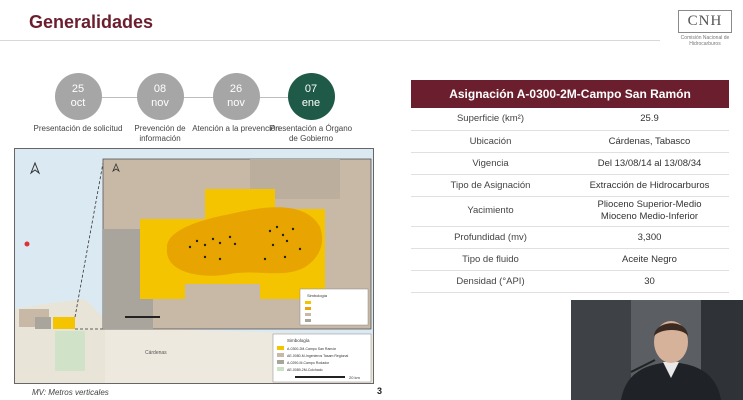 This screenshot has height=400, width=743. I want to click on table-row: Tipo de fluido Aceite Negro, so click(570, 259).